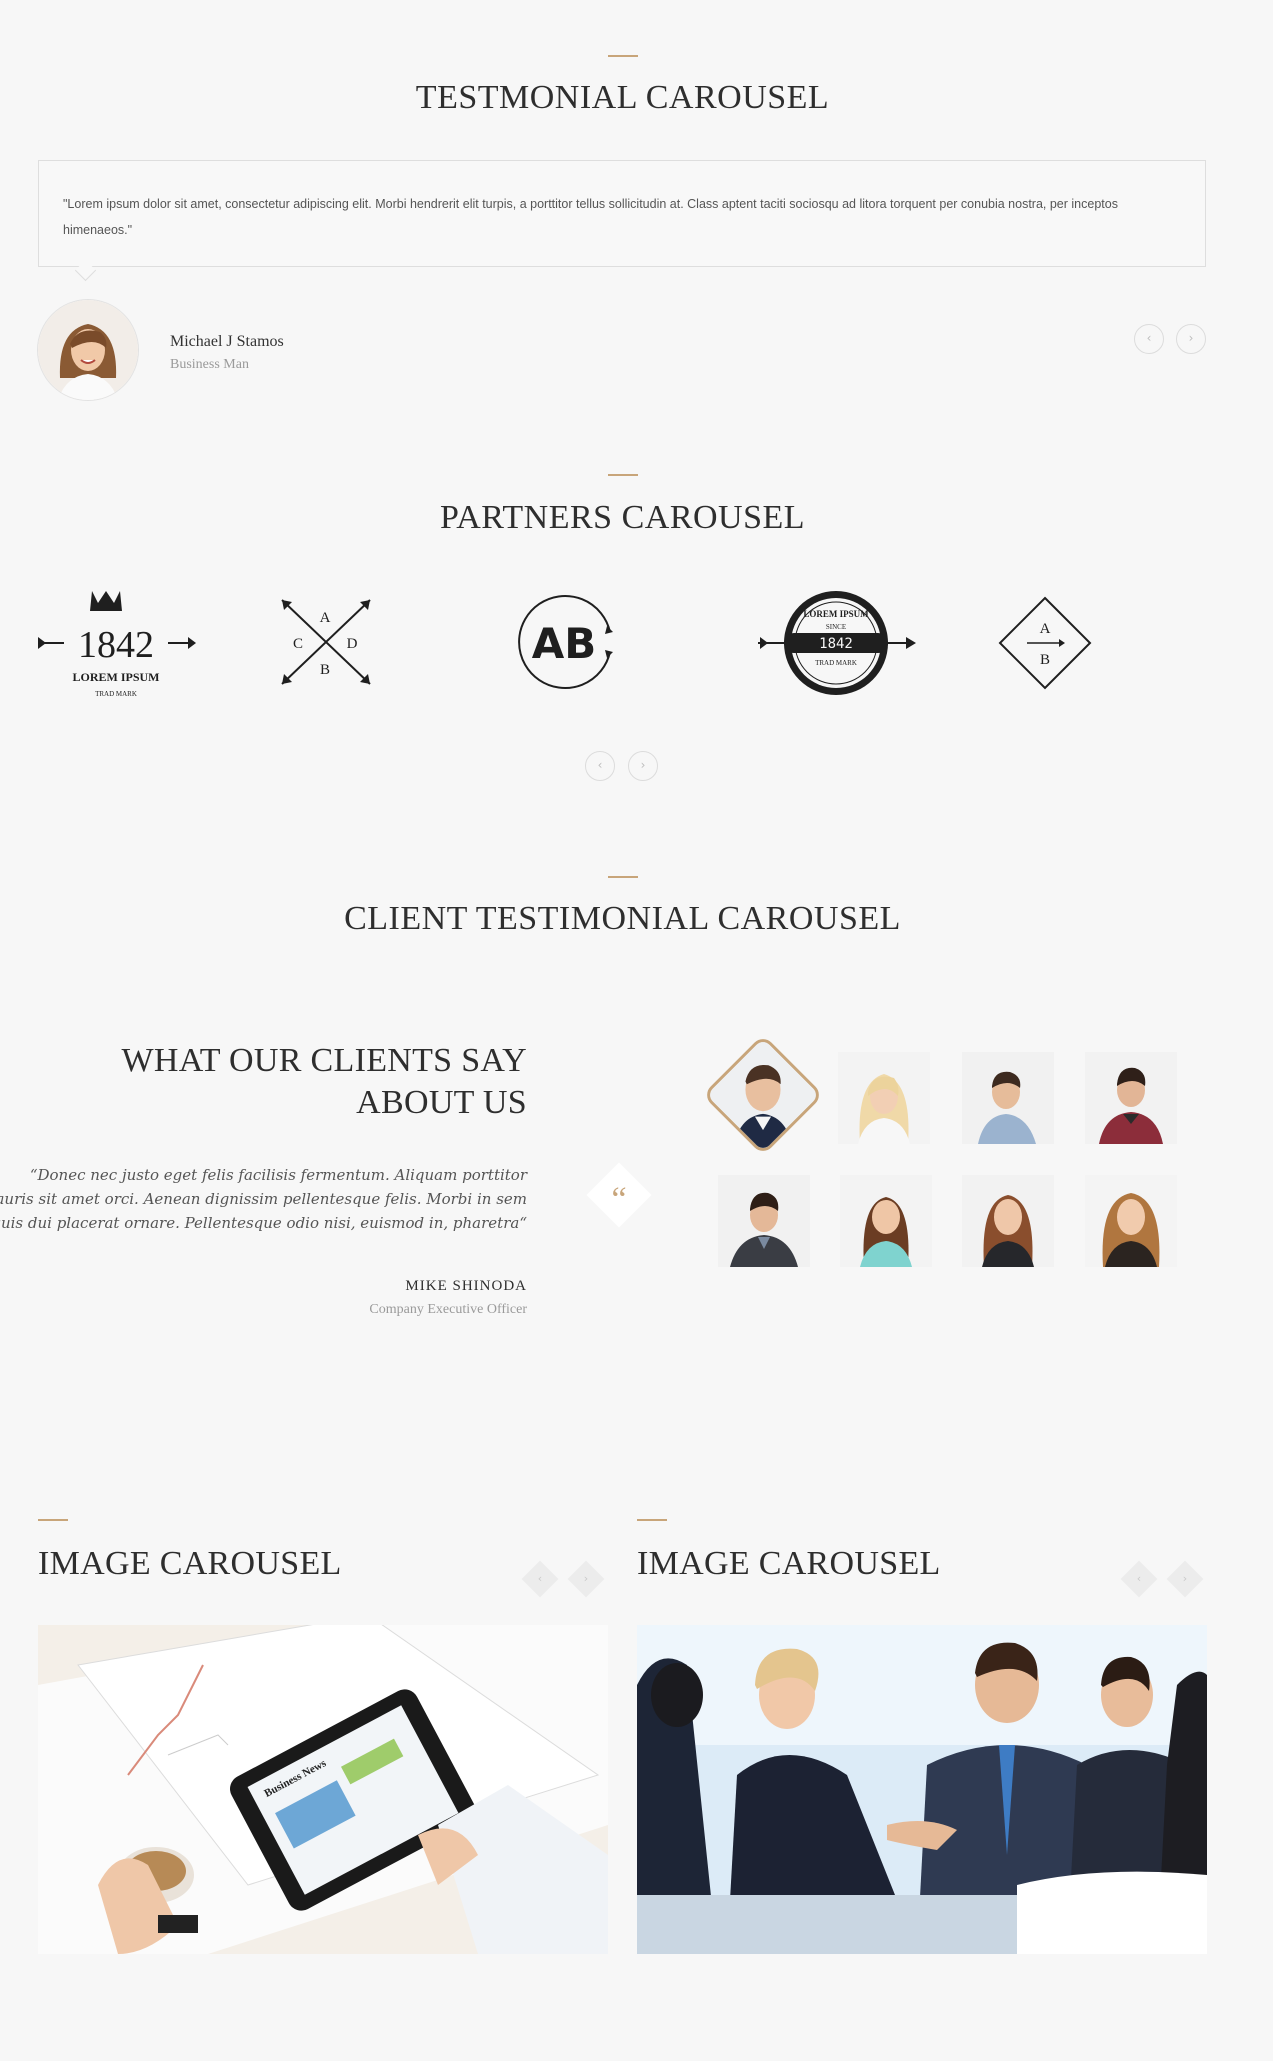 This screenshot has height=2061, width=1273. Describe the element at coordinates (763, 1095) in the screenshot. I see `client-thumb-active` at that location.